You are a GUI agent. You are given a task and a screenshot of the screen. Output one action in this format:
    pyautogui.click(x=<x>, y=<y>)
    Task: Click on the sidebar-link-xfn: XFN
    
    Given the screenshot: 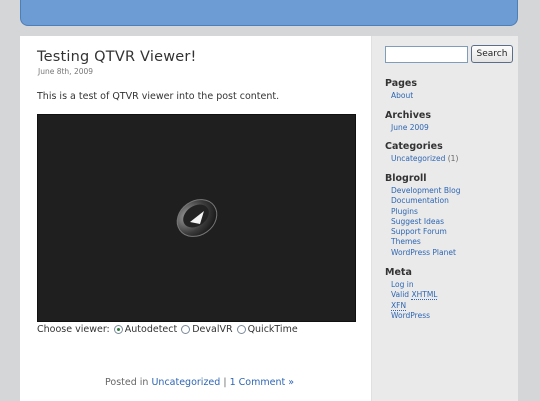 What is the action you would take?
    pyautogui.click(x=399, y=305)
    